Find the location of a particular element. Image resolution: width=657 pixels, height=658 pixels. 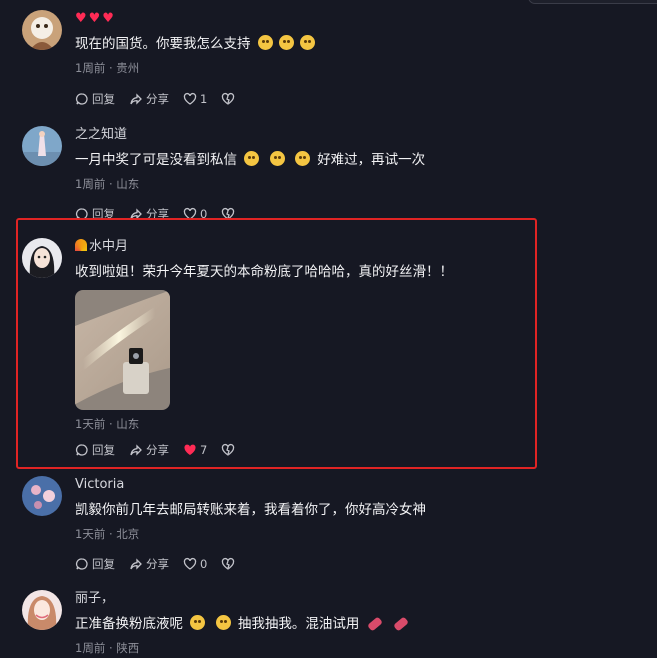

hearts-icon: ♥♥♥ is located at coordinates (95, 18).